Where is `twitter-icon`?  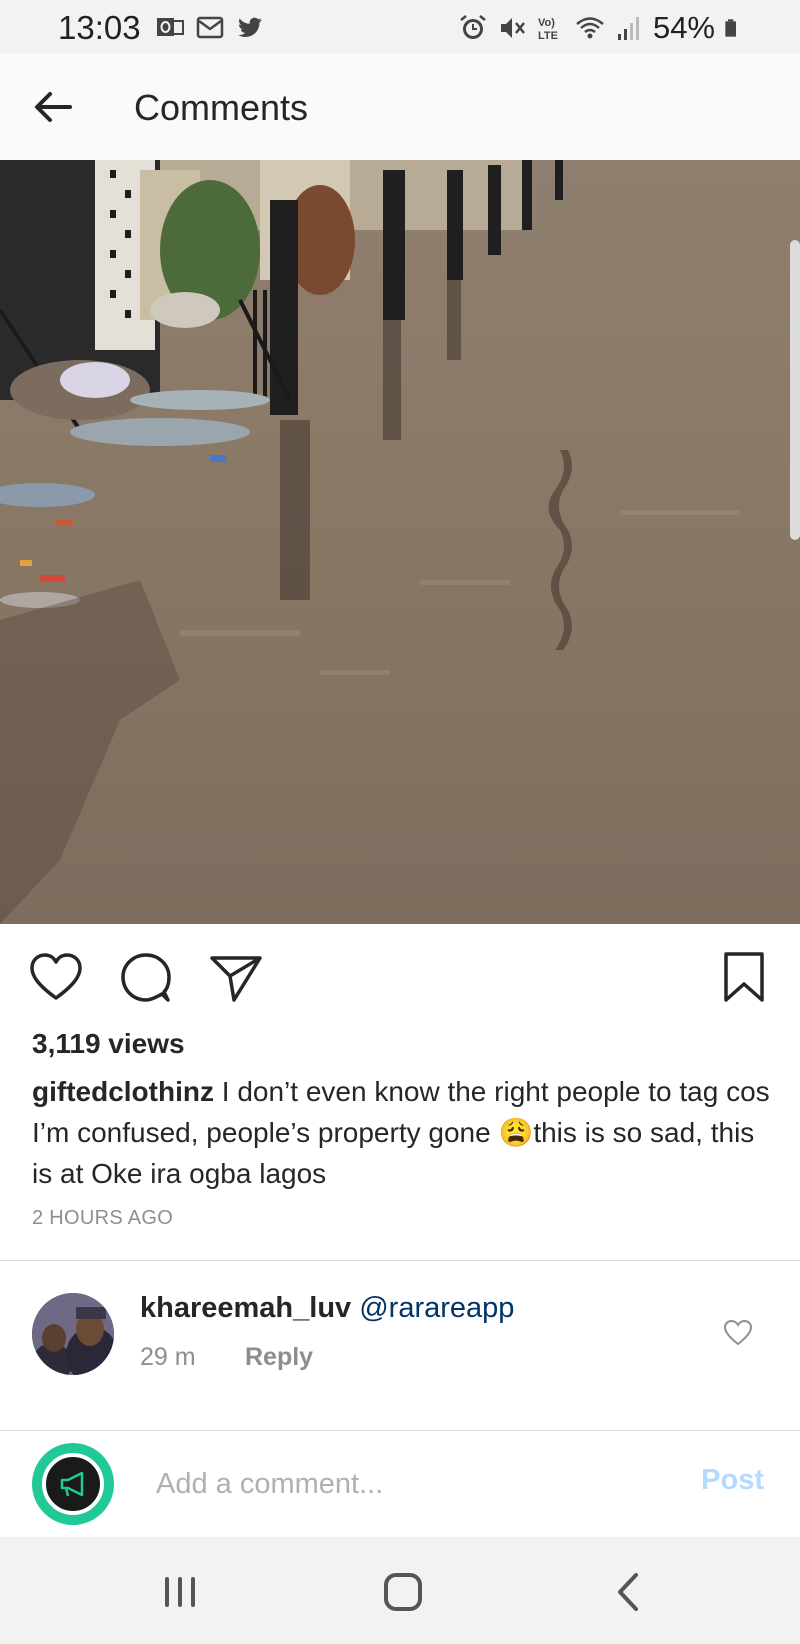
twitter-icon is located at coordinates (250, 27).